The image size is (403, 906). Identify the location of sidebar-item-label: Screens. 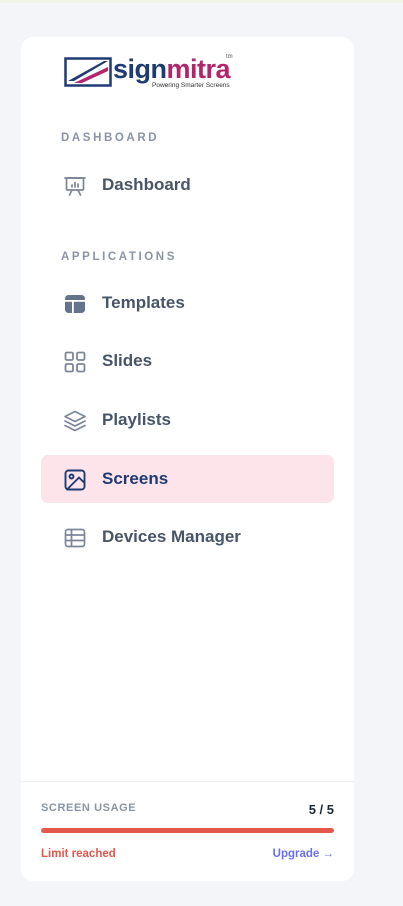
(135, 478).